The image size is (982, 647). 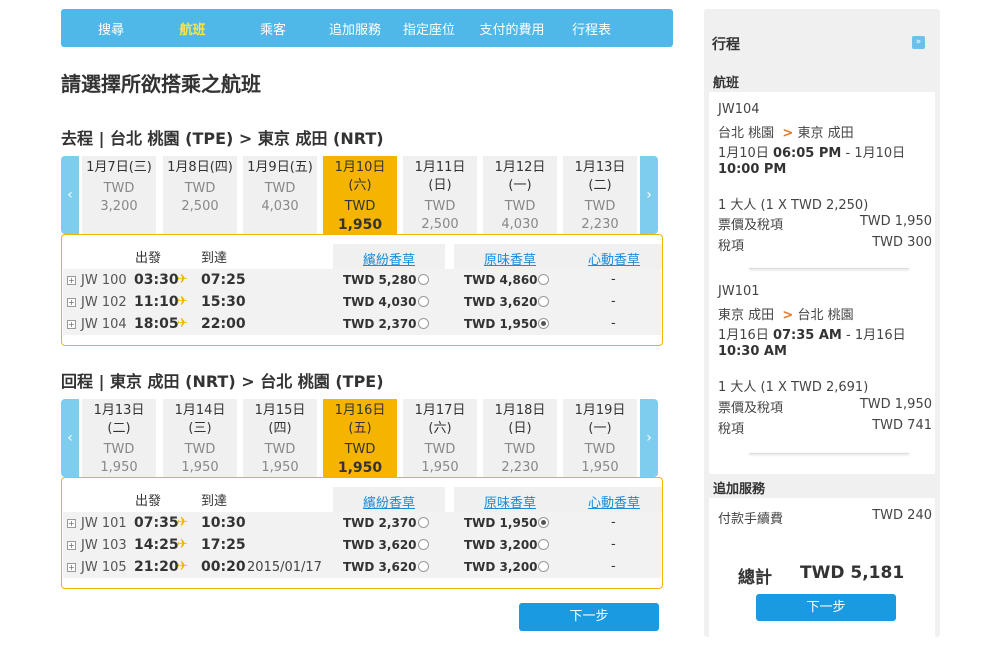 I want to click on sidebar-title: 行程, so click(x=726, y=45).